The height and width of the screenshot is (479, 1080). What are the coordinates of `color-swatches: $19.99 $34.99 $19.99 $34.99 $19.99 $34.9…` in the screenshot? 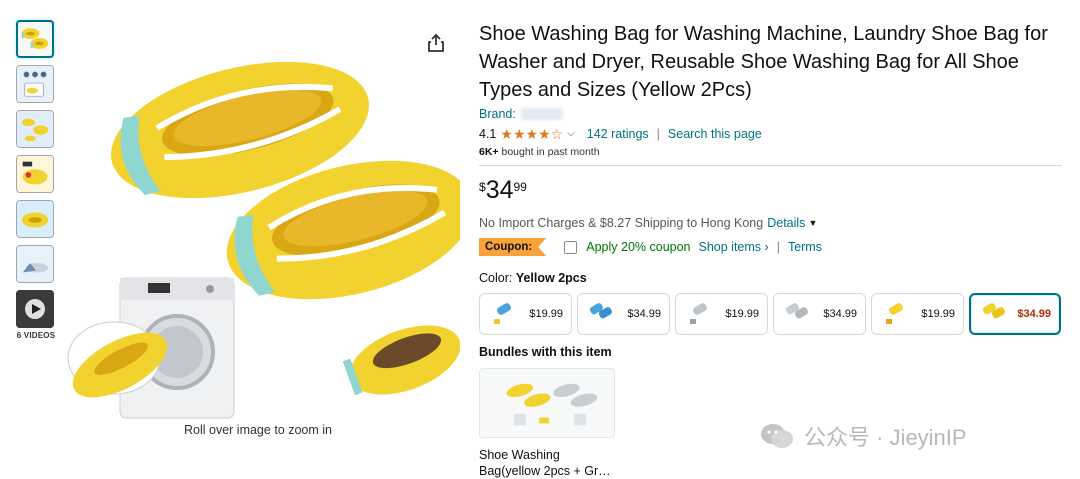 It's located at (771, 314).